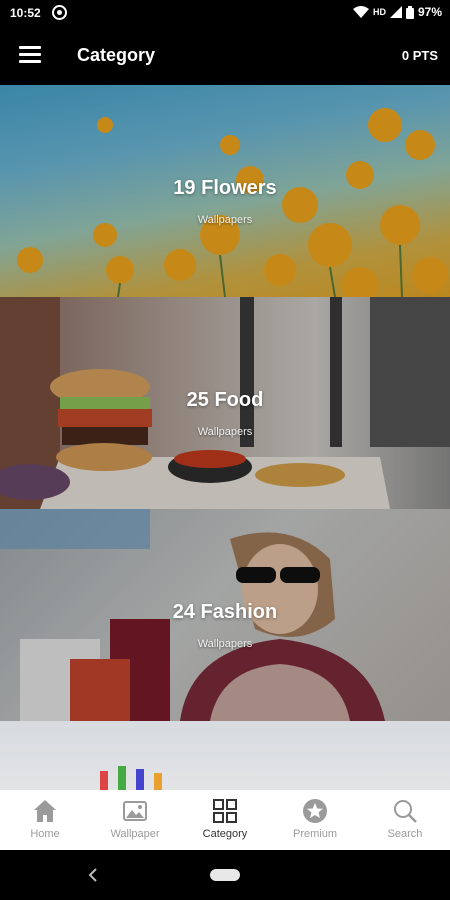  I want to click on nav-category: Category, so click(225, 820).